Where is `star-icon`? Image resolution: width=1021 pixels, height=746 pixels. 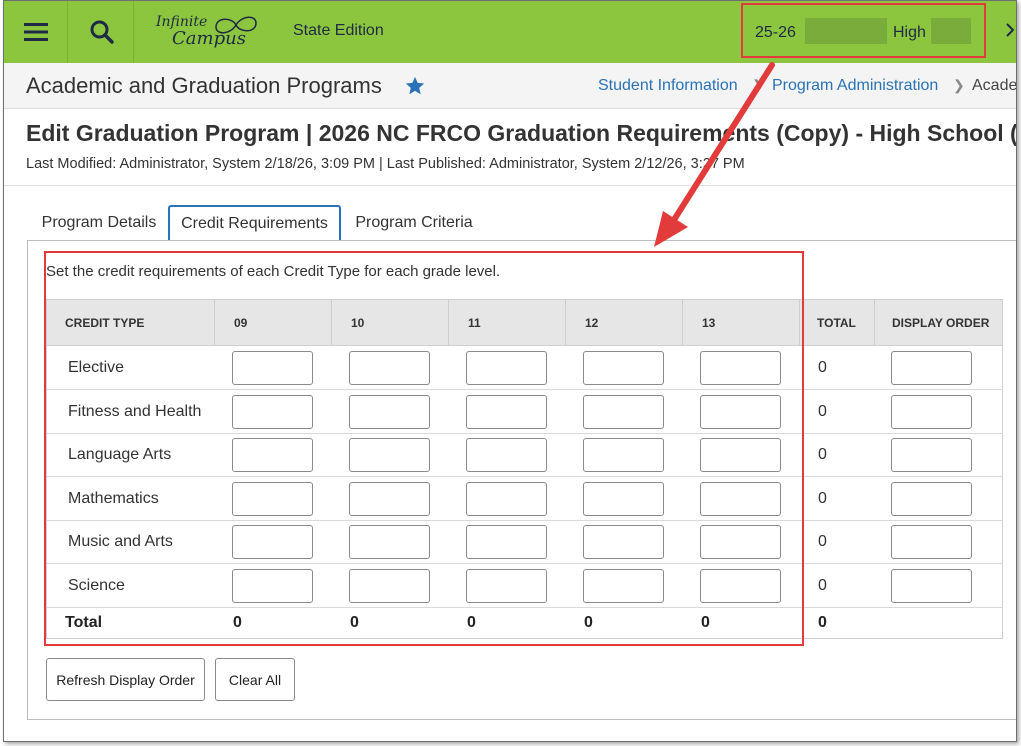 star-icon is located at coordinates (415, 86).